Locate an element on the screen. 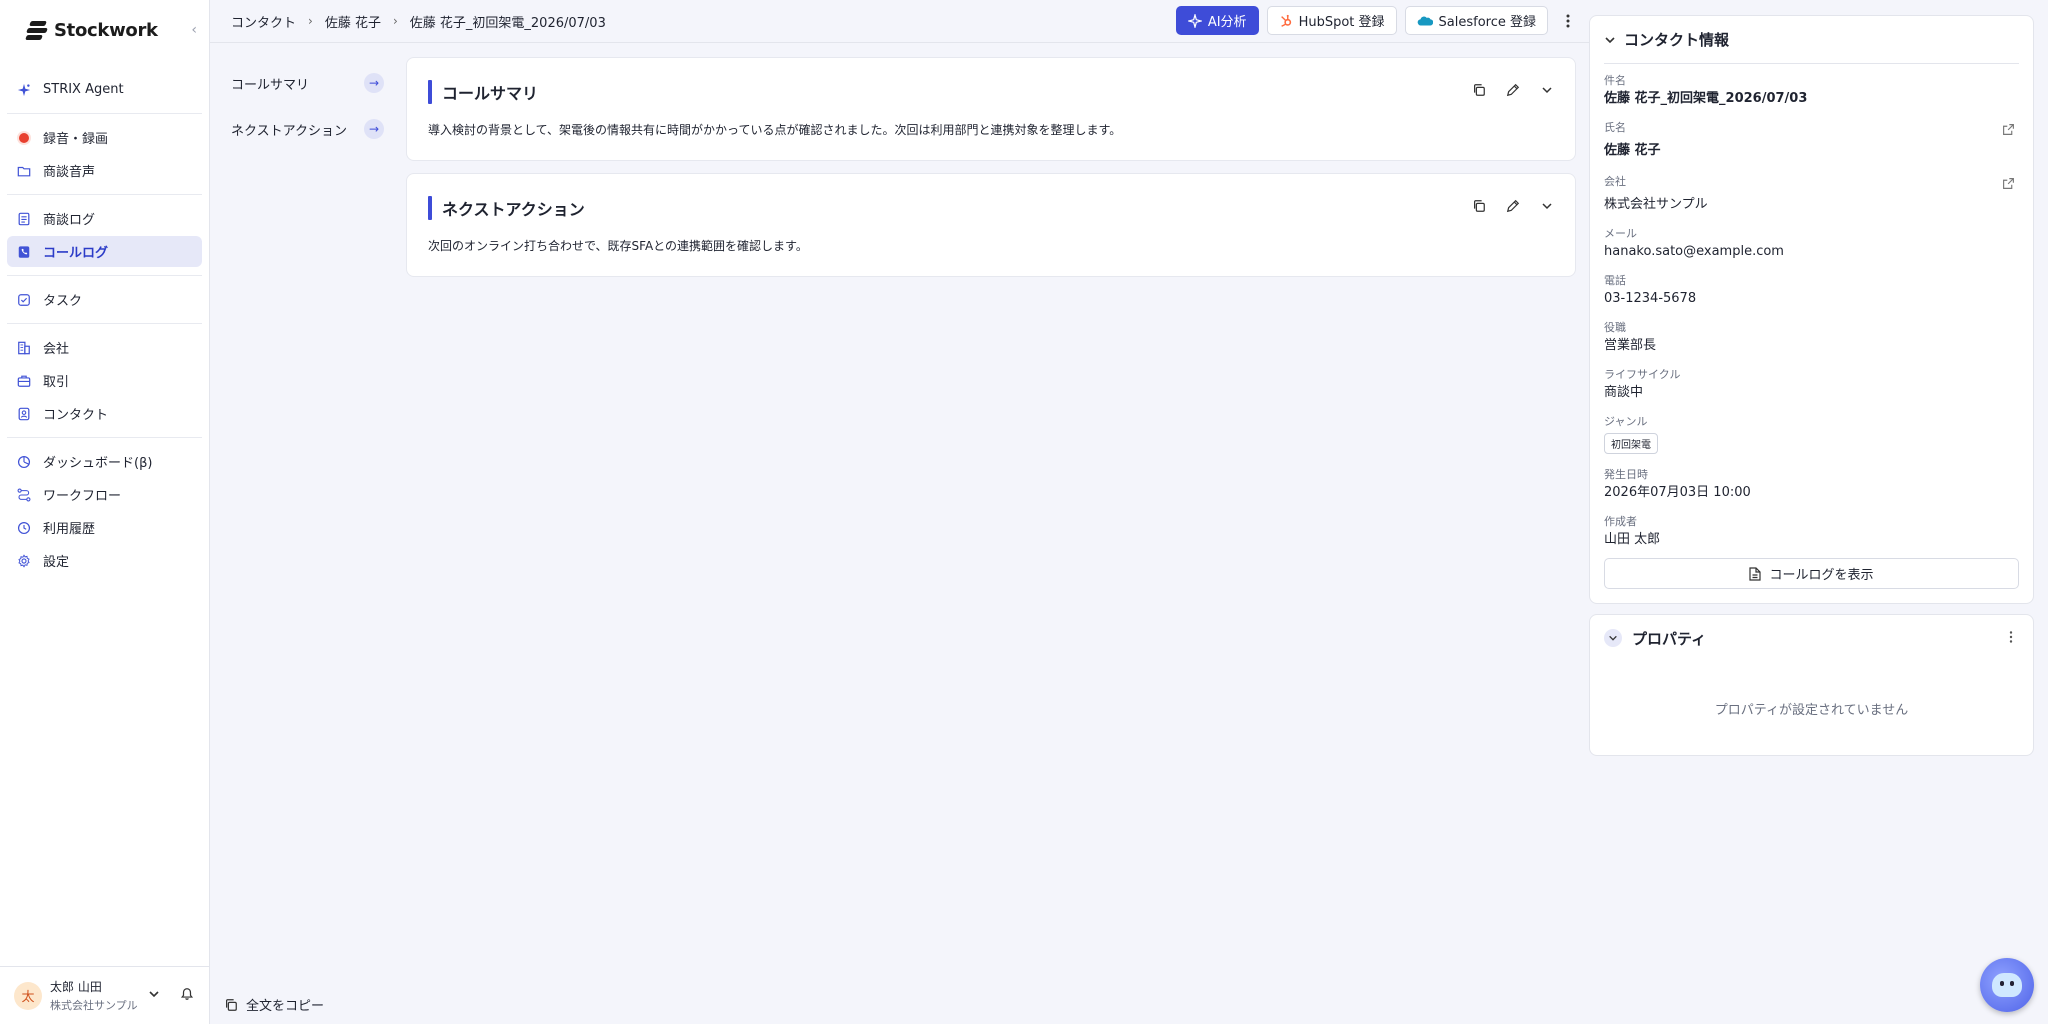 The height and width of the screenshot is (1024, 2048). sidebar-item-label: タスク is located at coordinates (63, 301).